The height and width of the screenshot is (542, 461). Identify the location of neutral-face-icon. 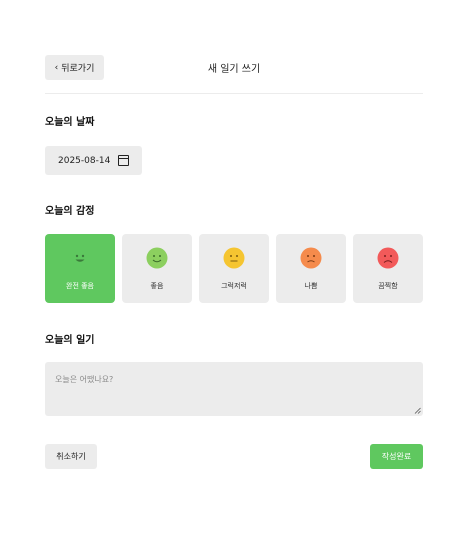
(234, 257).